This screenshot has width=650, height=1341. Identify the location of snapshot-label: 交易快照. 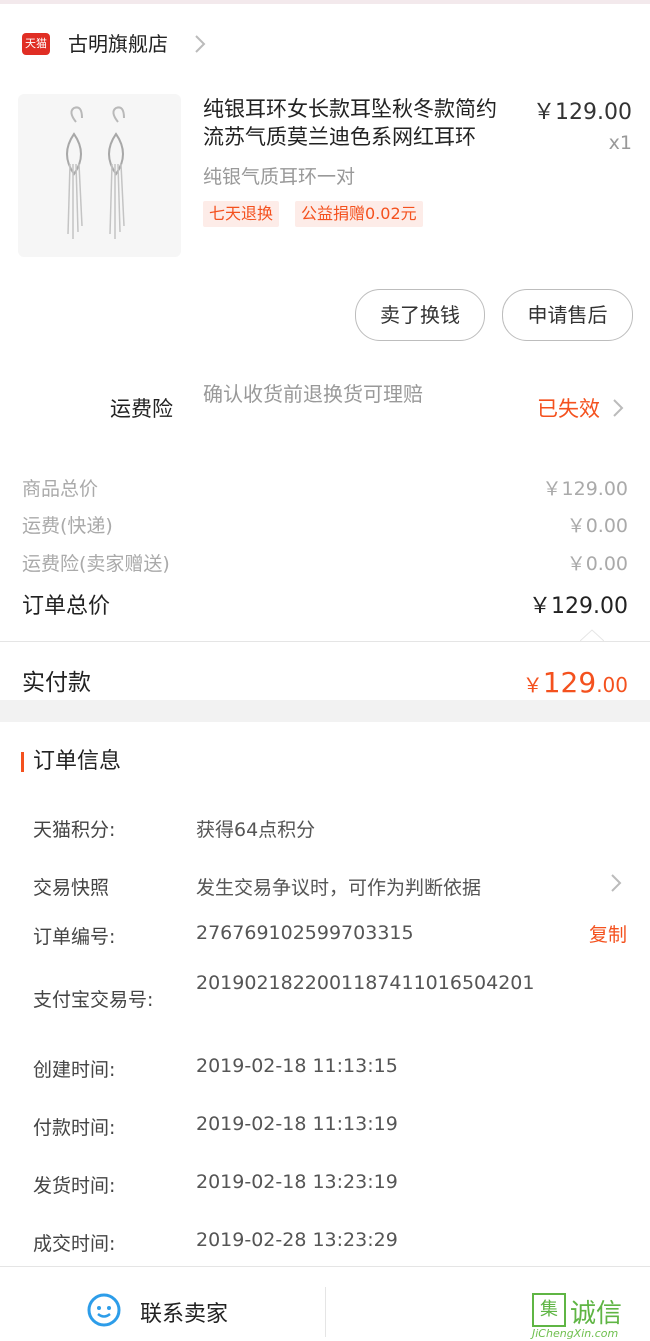
(71, 886).